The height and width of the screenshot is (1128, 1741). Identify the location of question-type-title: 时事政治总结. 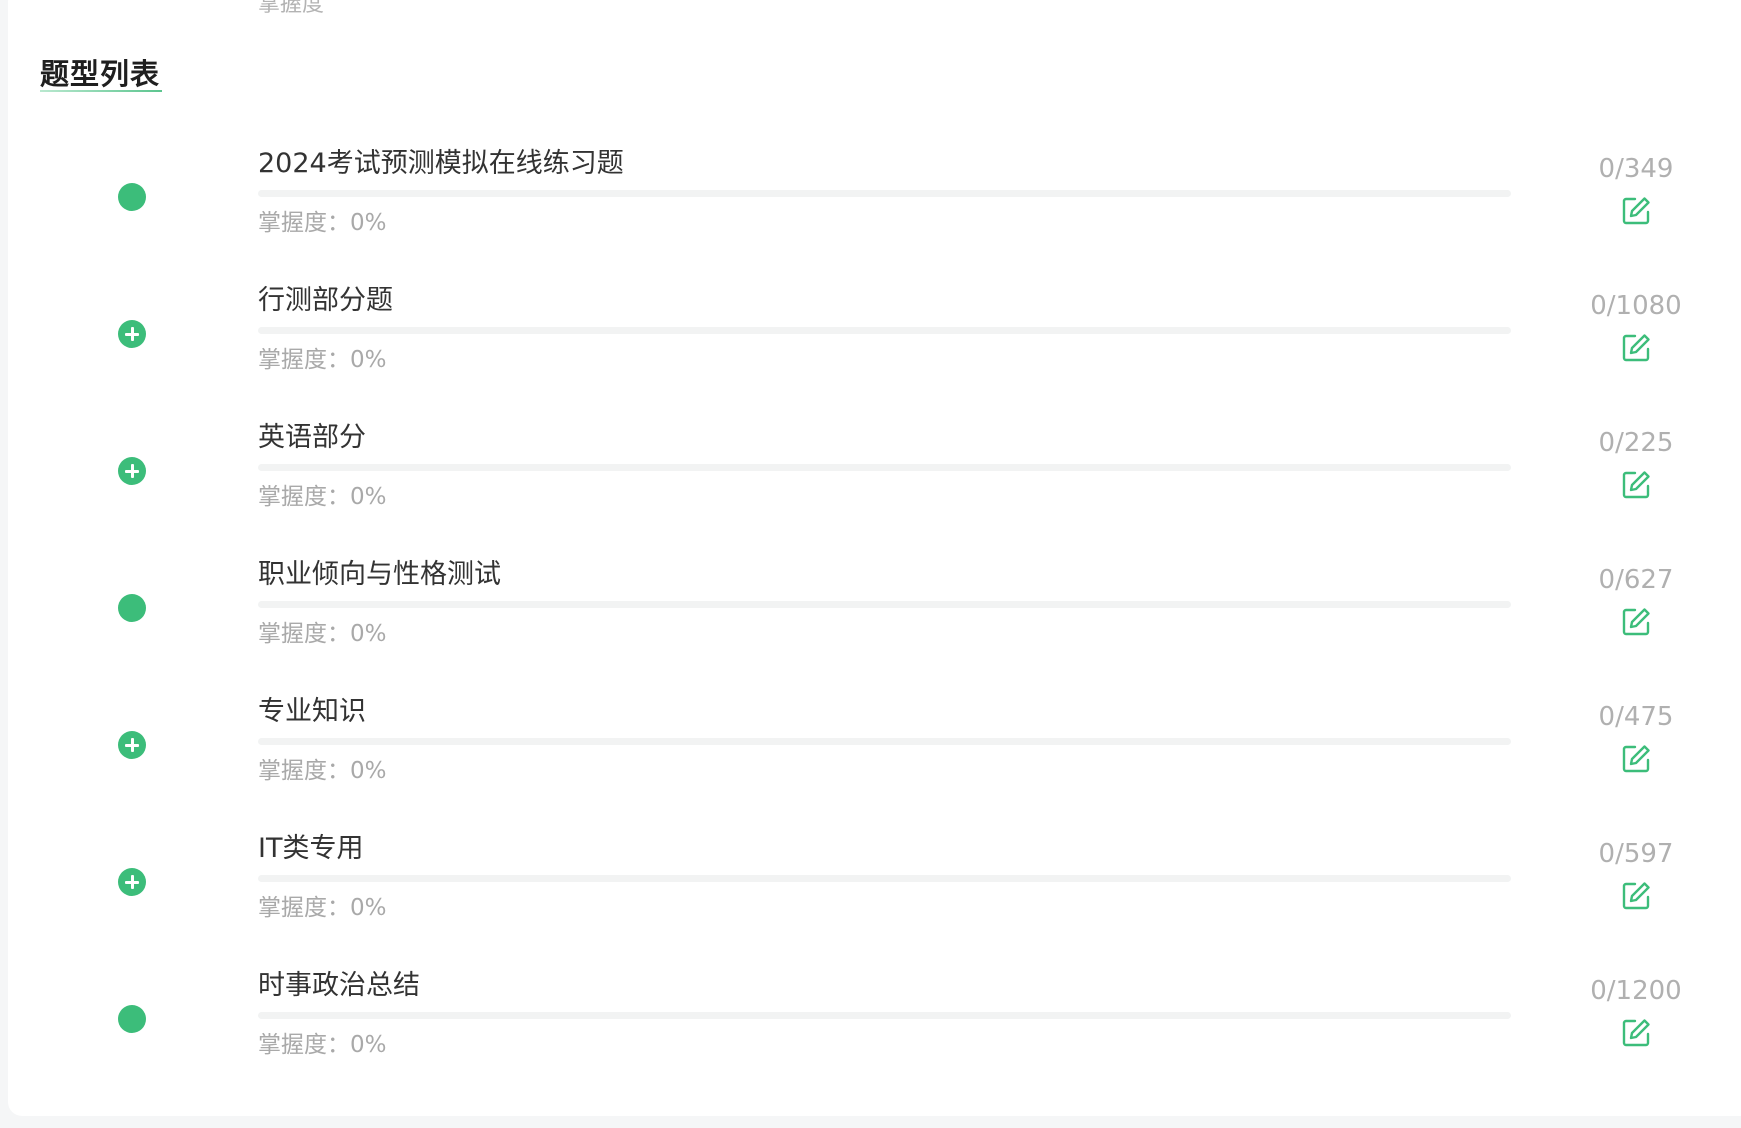
(339, 986).